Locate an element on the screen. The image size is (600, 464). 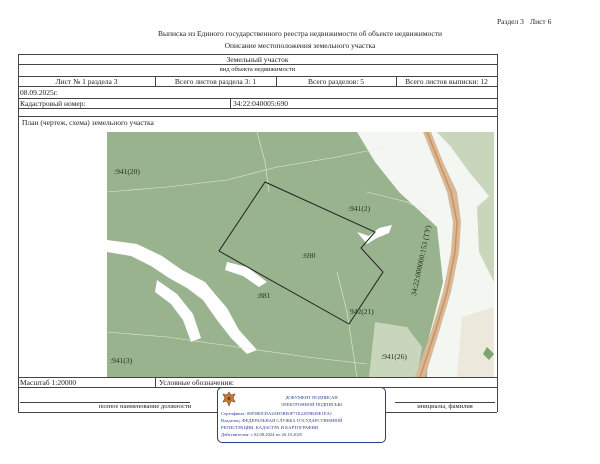
stamp-valid: Действителен: с 02.08.2024 по 26.10.2025 is located at coordinates (262, 434).